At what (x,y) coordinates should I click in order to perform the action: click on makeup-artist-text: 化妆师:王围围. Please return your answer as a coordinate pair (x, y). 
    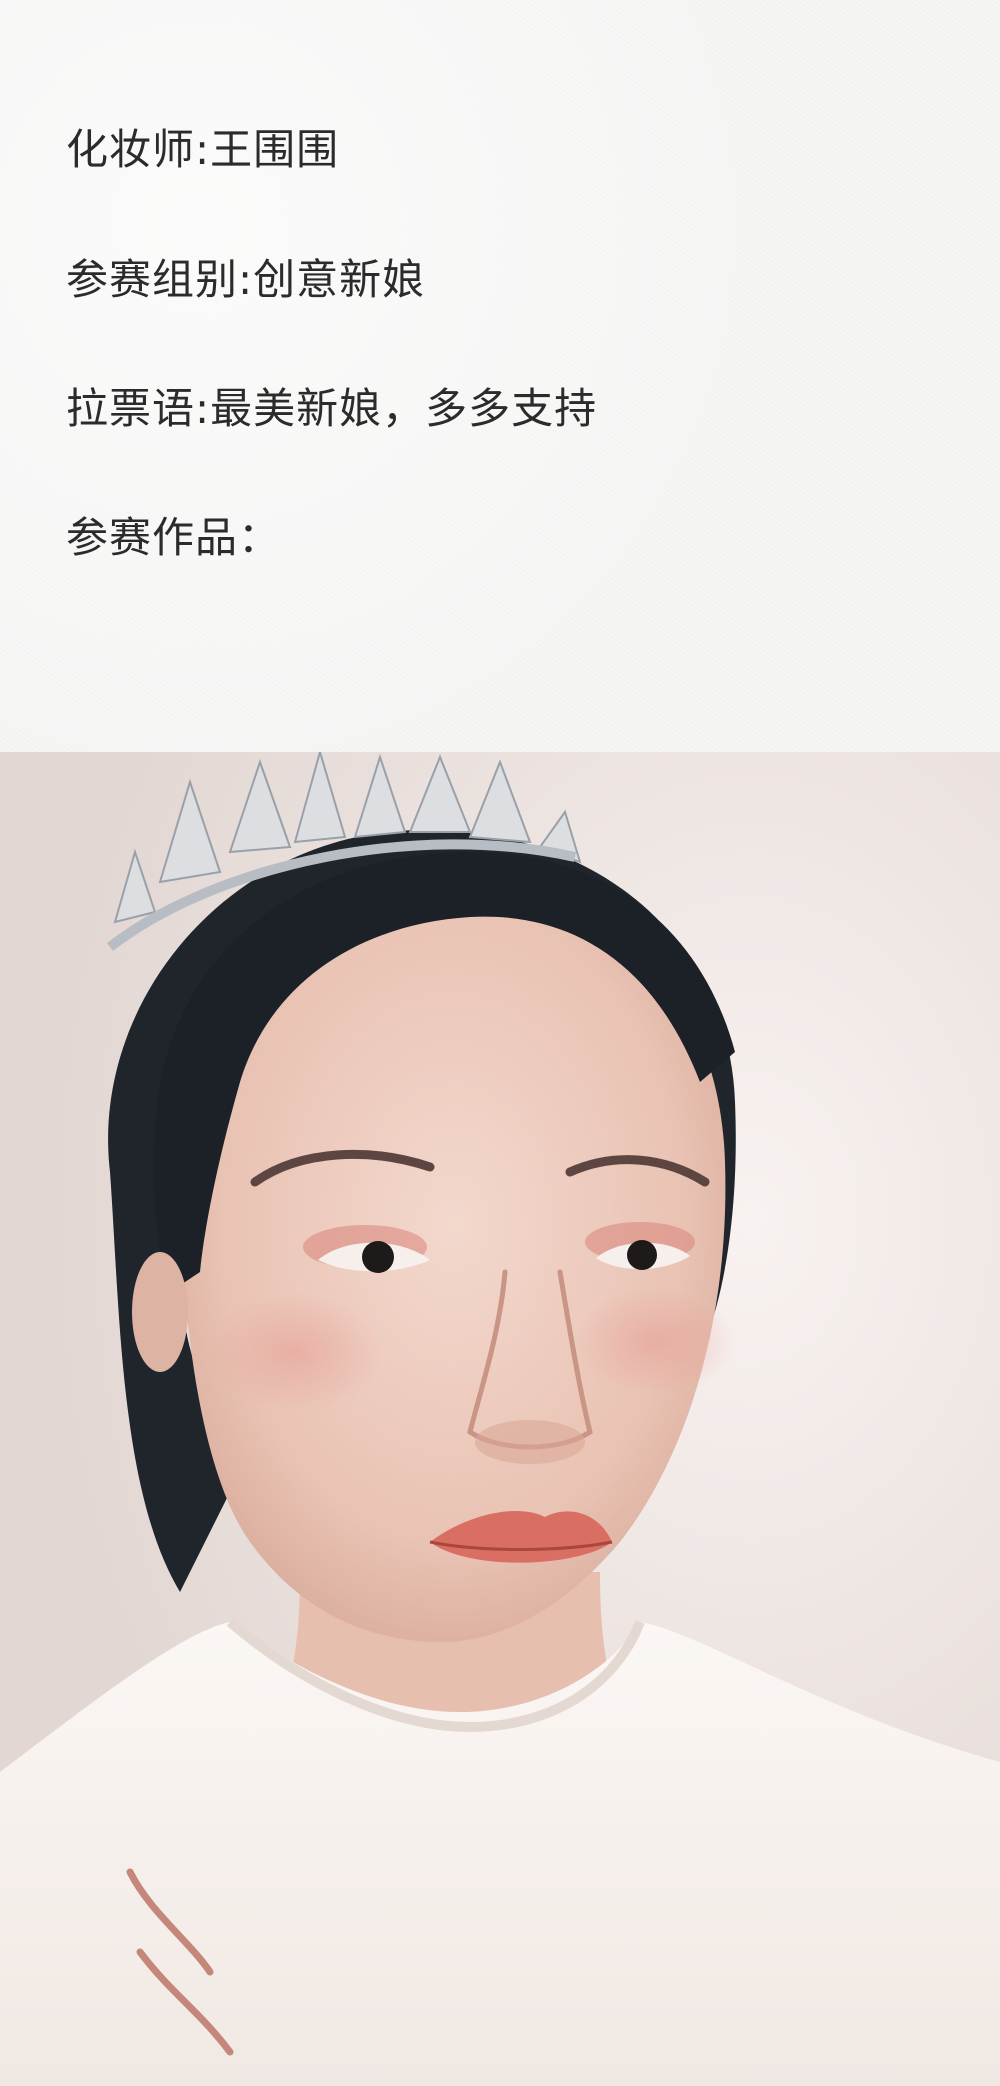
    Looking at the image, I should click on (203, 149).